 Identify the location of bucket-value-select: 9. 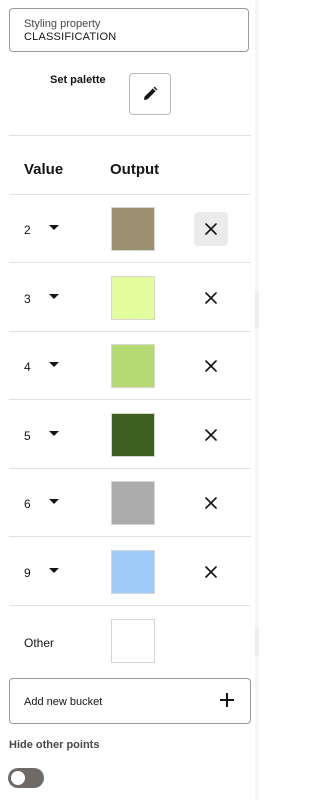
(27, 573).